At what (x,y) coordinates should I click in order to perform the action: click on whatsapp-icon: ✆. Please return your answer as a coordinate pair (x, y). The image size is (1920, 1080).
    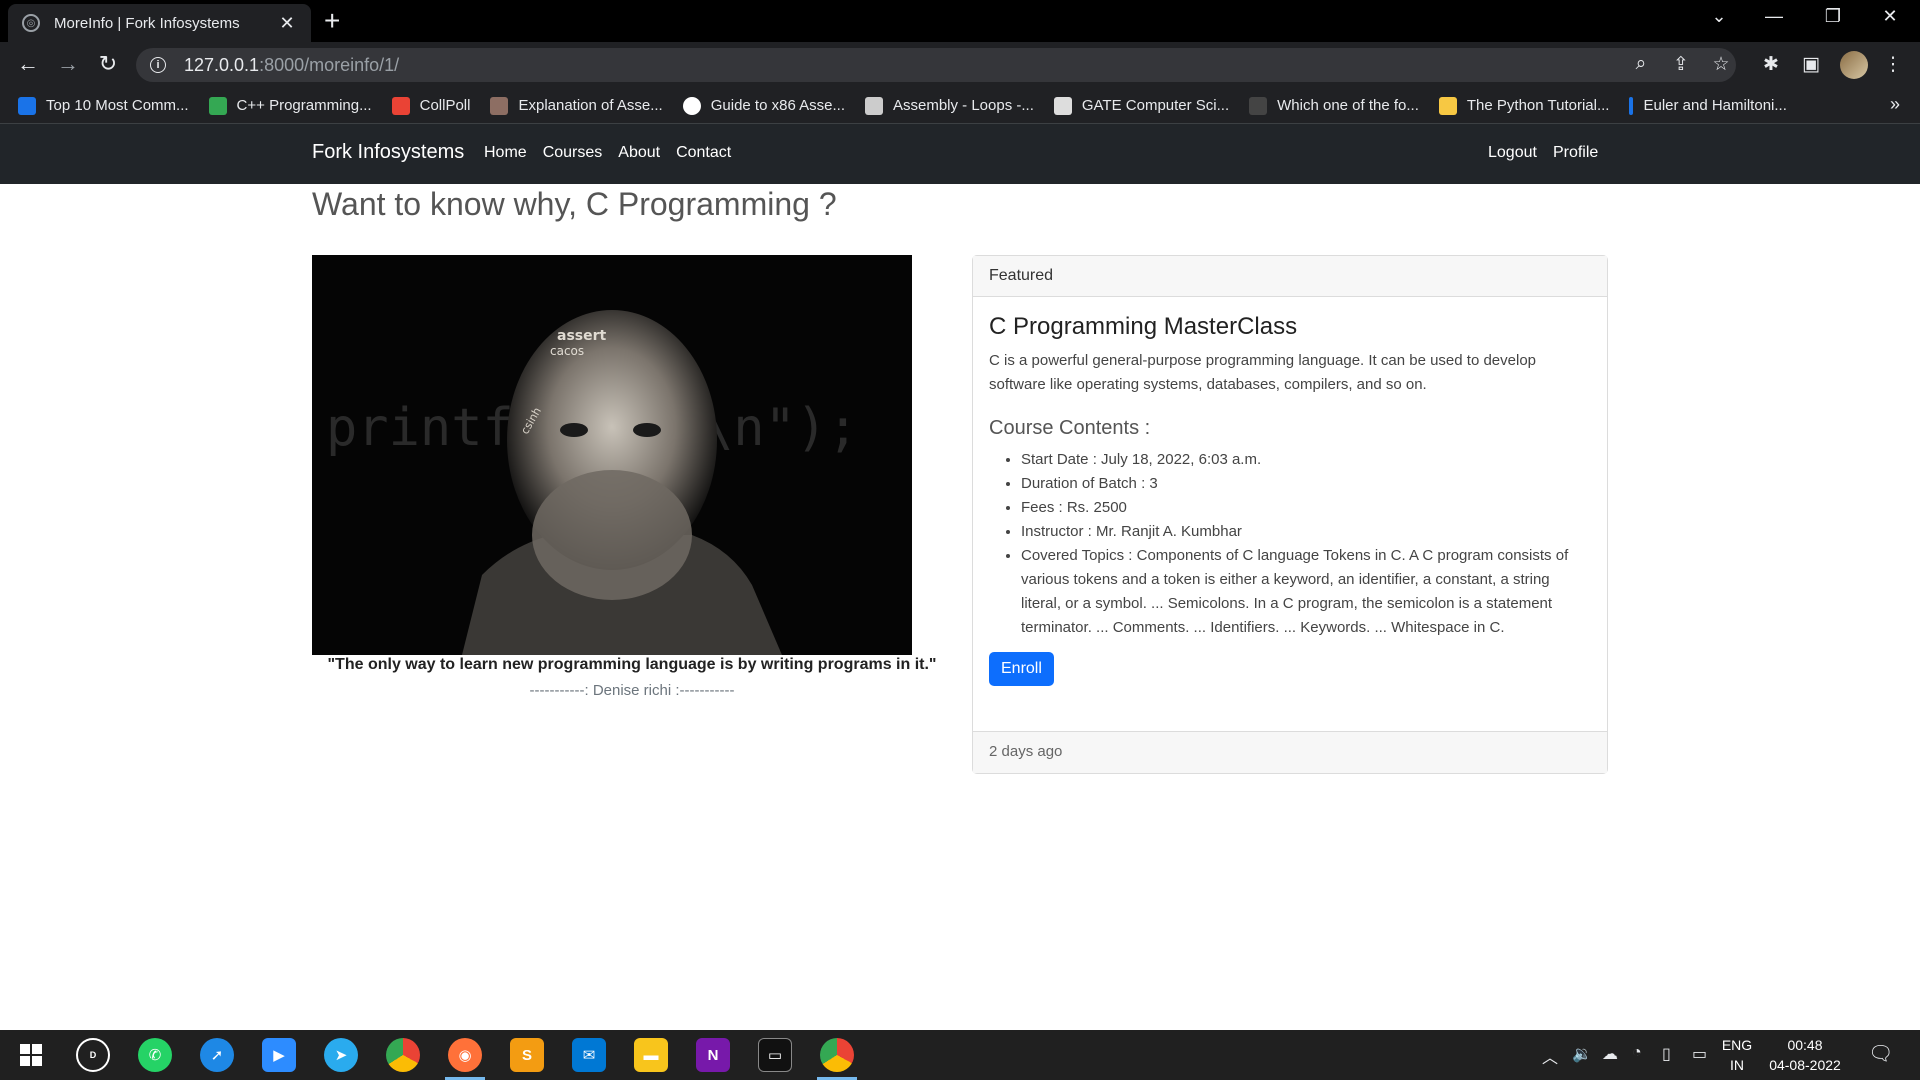
    Looking at the image, I should click on (155, 1055).